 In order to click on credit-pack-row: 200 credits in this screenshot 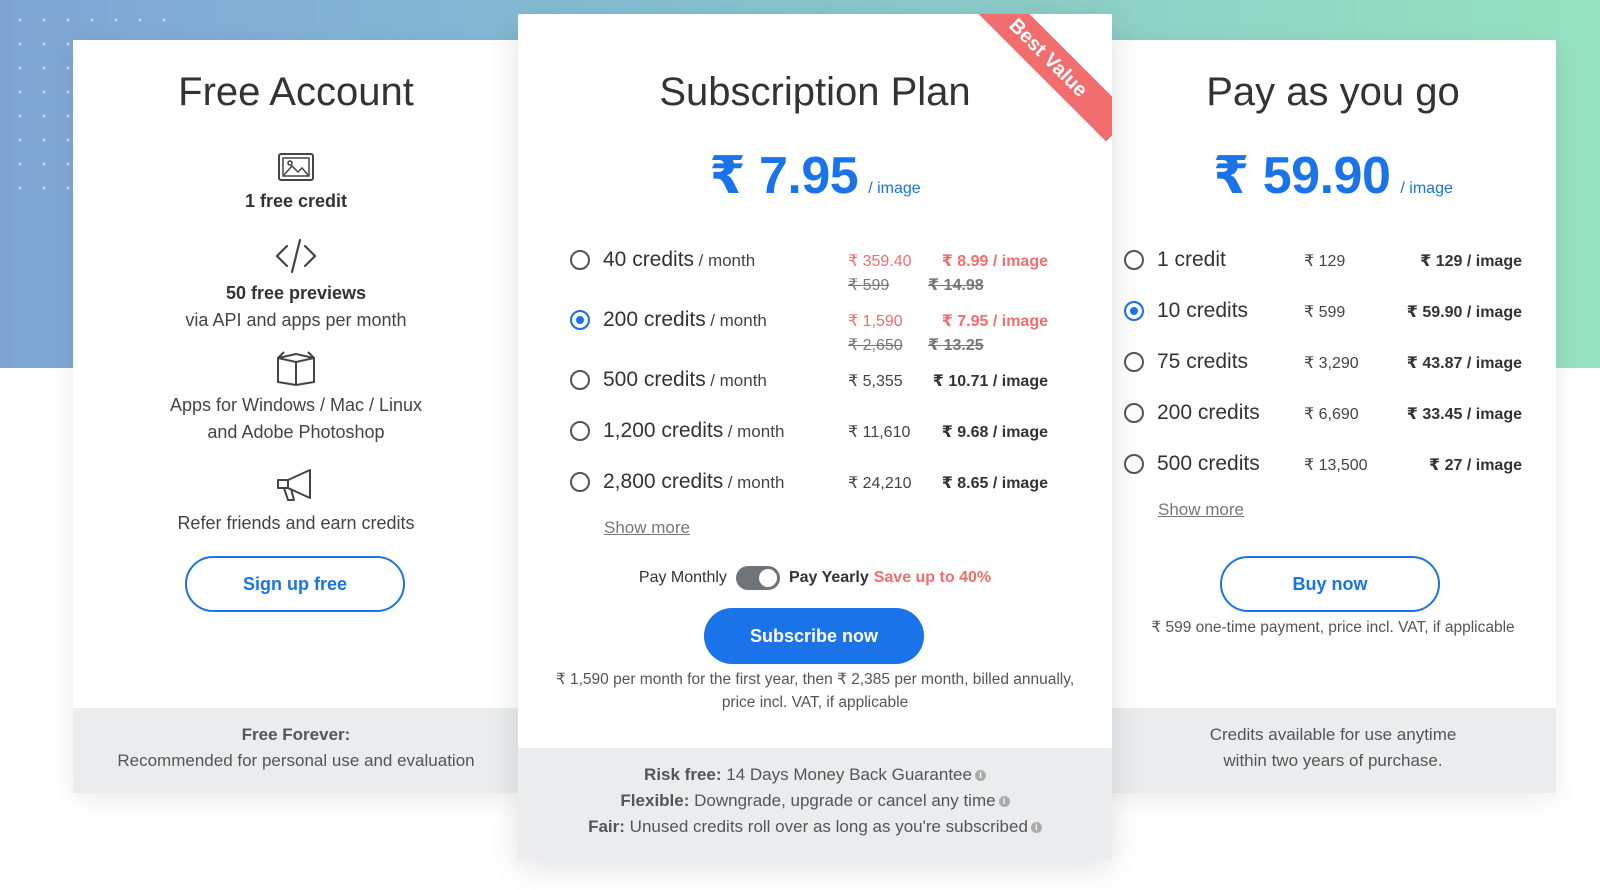, I will do `click(1214, 413)`.